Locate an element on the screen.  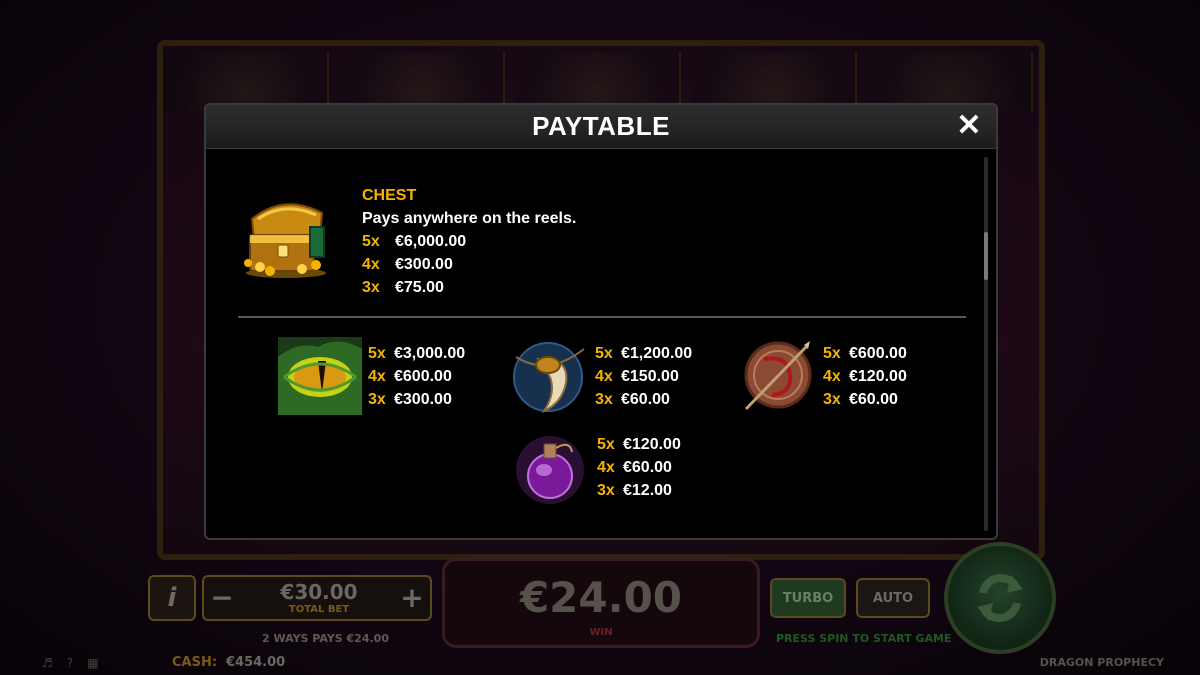
scroll-thumb is located at coordinates (986, 256).